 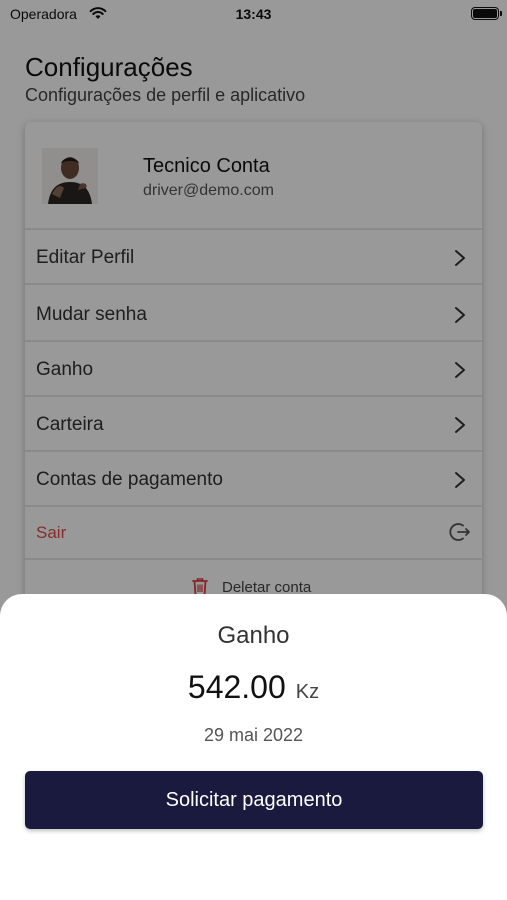 I want to click on amount-value: 542.00, so click(x=236, y=687).